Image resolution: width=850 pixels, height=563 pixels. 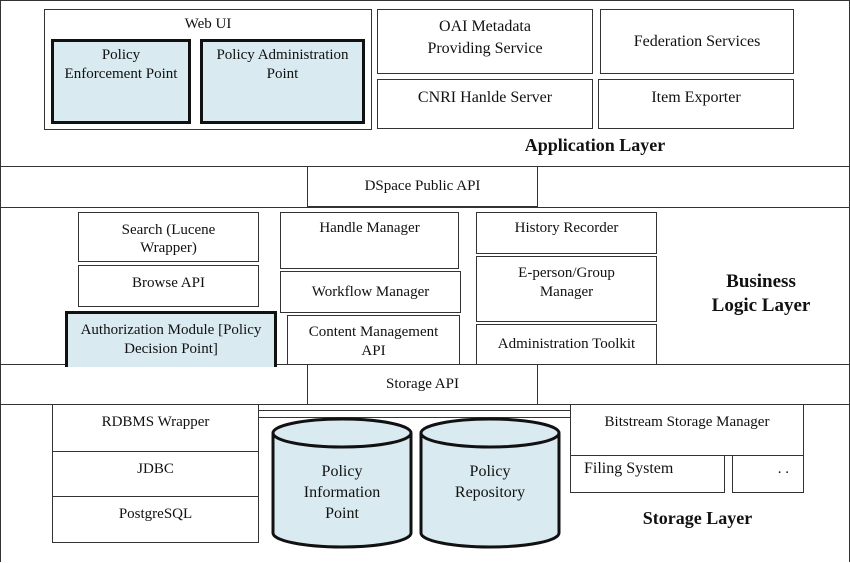 What do you see at coordinates (208, 24) in the screenshot?
I see `web-ui-title: Web UI` at bounding box center [208, 24].